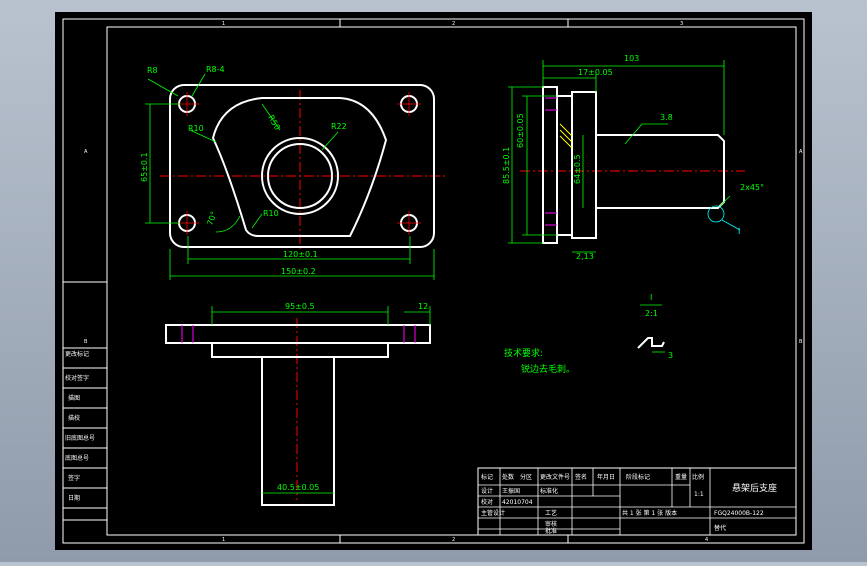 The width and height of the screenshot is (867, 566). What do you see at coordinates (506, 165) in the screenshot?
I see `dim-85-5: 85.5±0.1` at bounding box center [506, 165].